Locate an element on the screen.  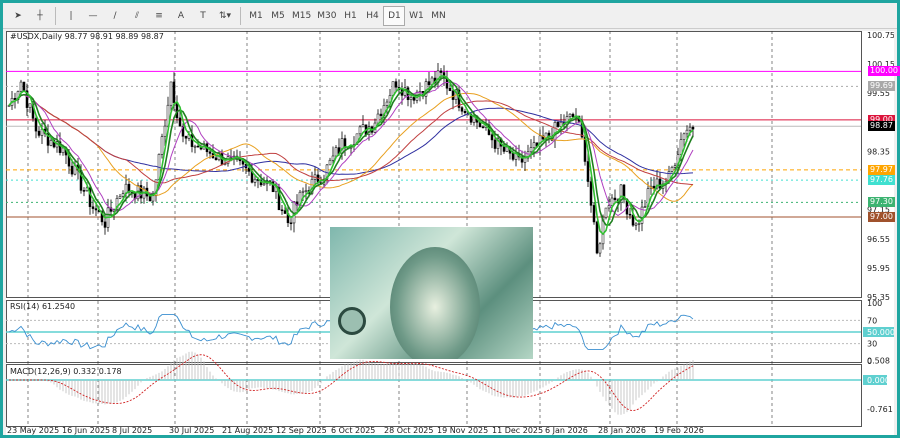
macd-zero-tag: 0.000 is located at coordinates (878, 380).